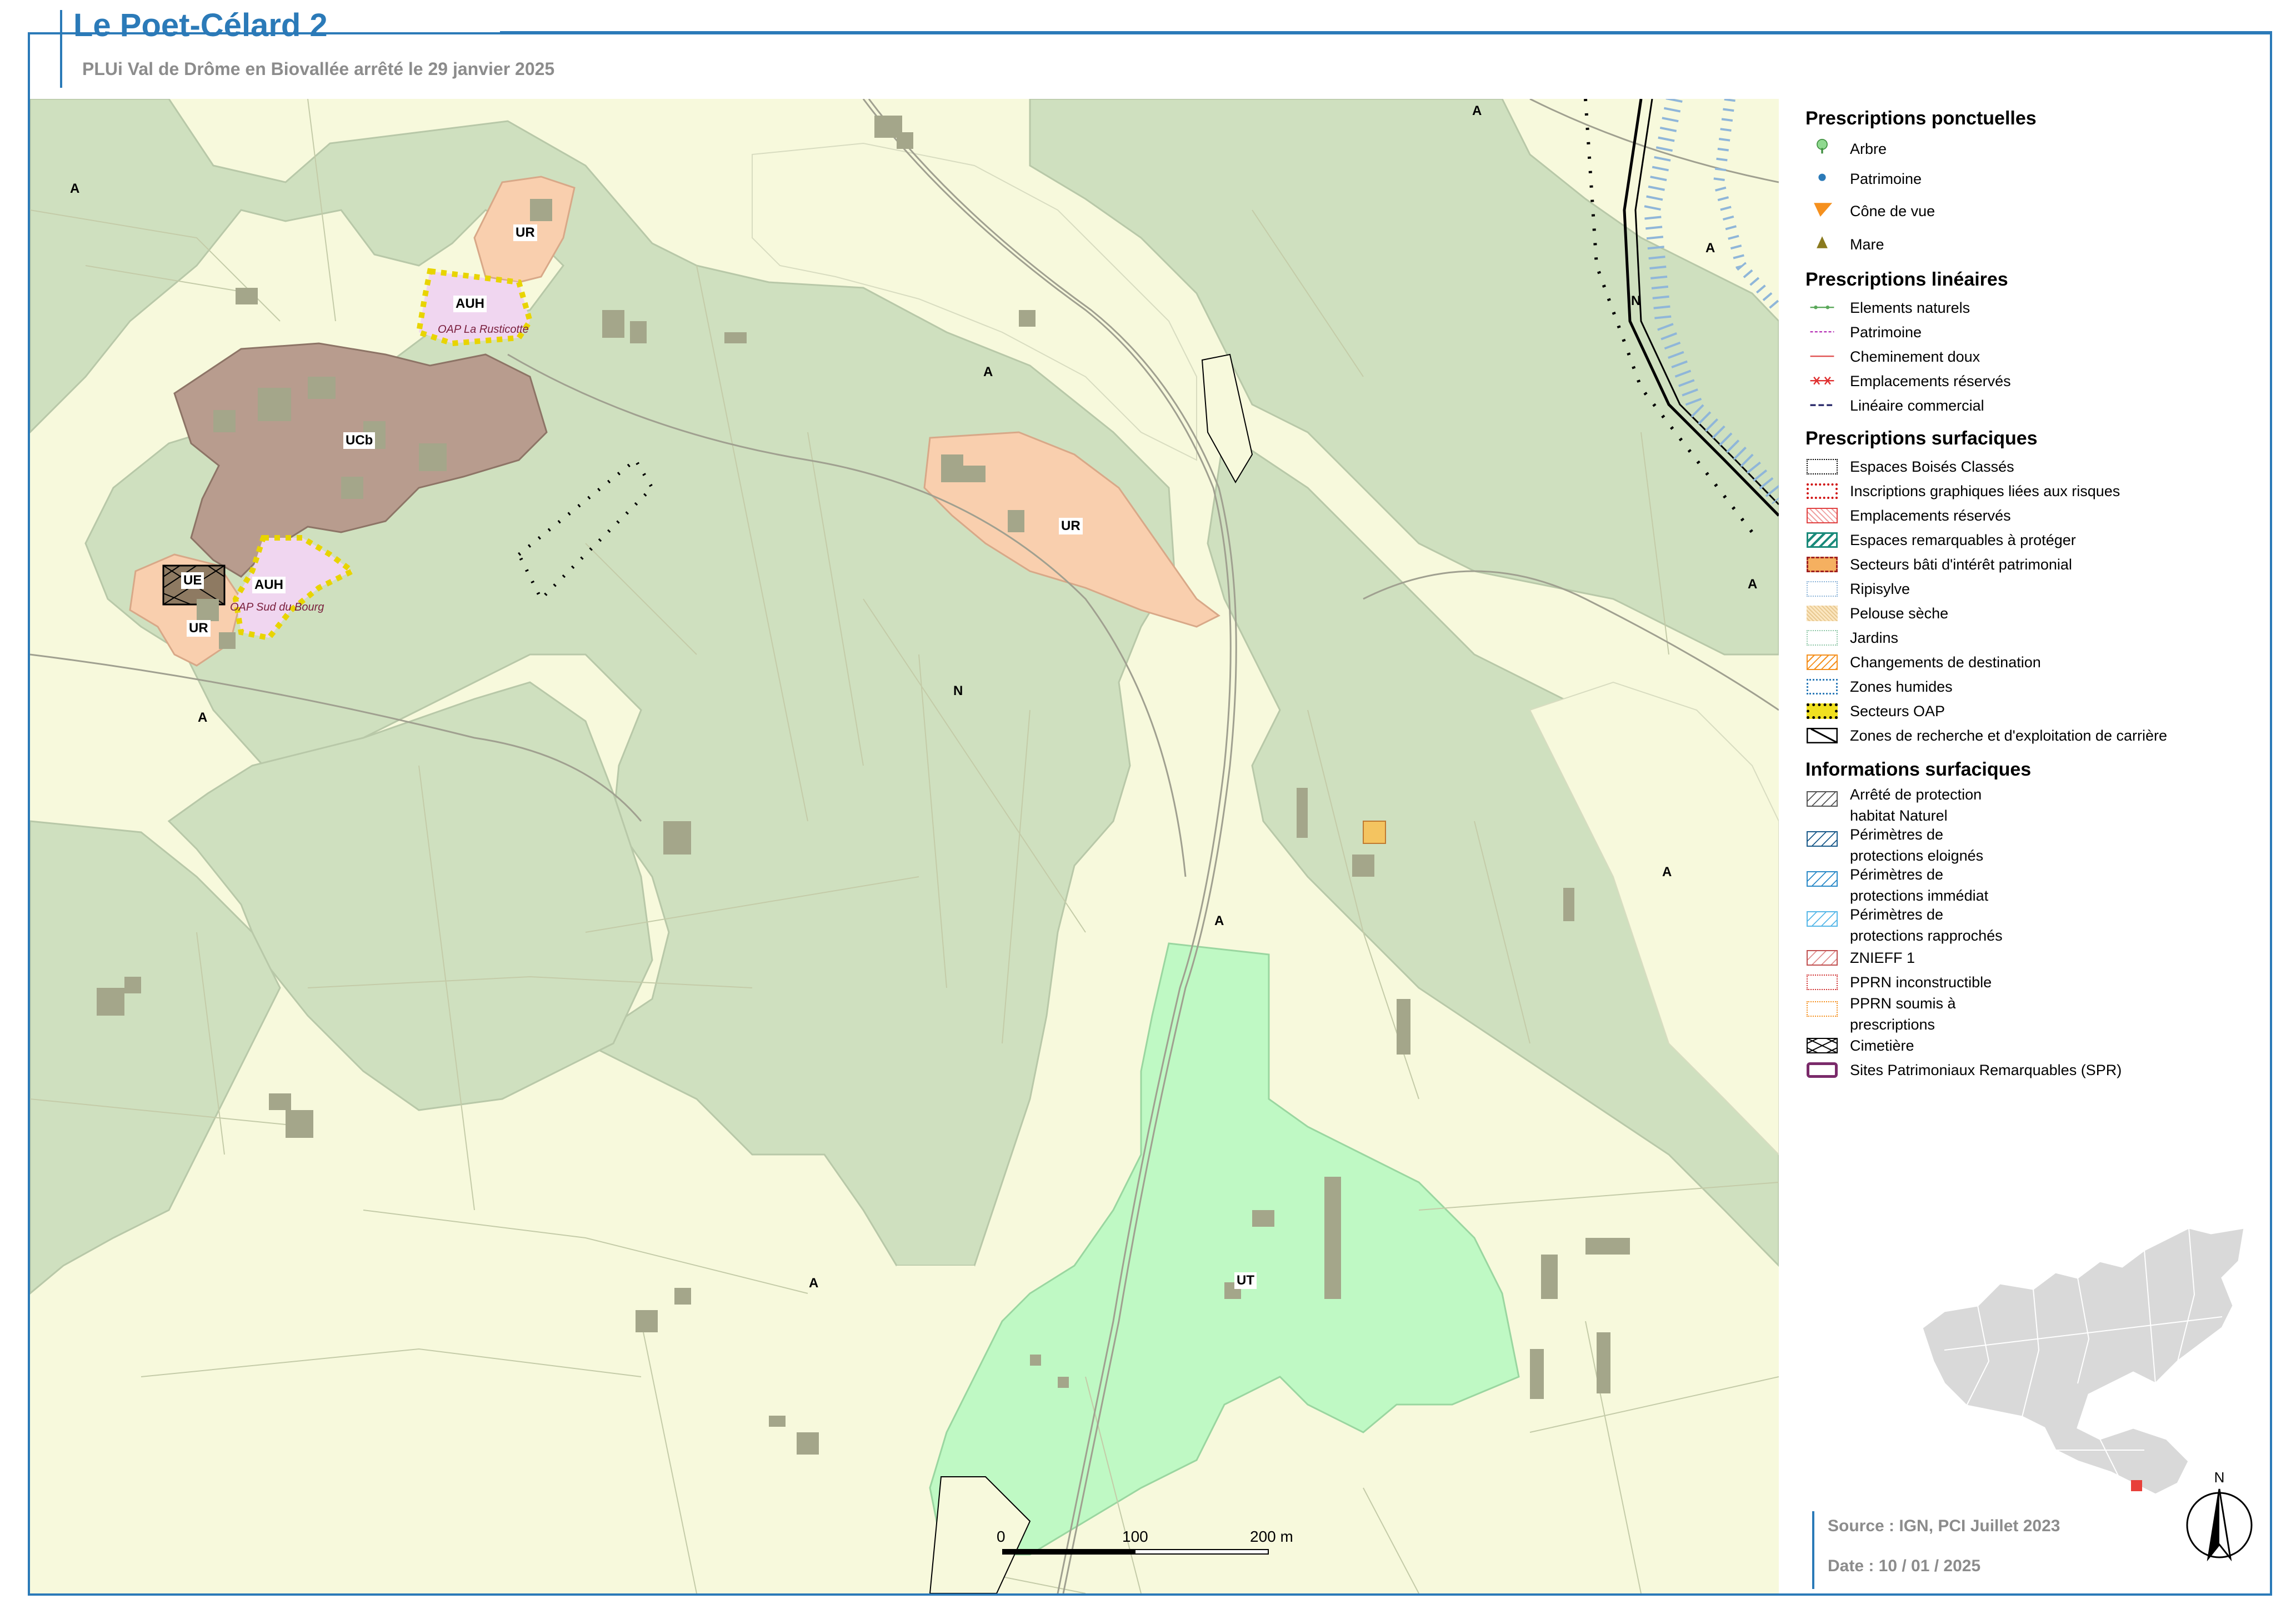 This screenshot has width=2296, height=1624. Describe the element at coordinates (1822, 711) in the screenshot. I see `legend-symbol-secteurs-oap` at that location.